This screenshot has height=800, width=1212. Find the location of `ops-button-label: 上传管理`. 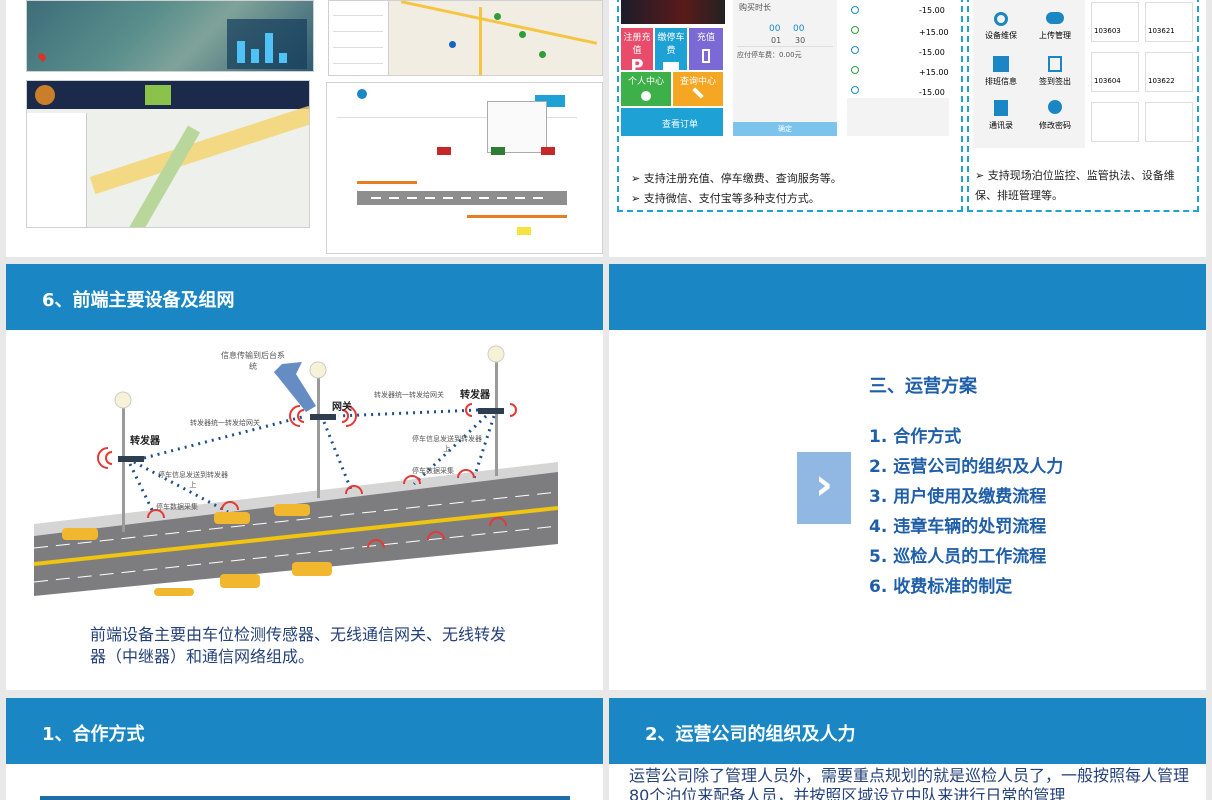

ops-button-label: 上传管理 is located at coordinates (1055, 35).